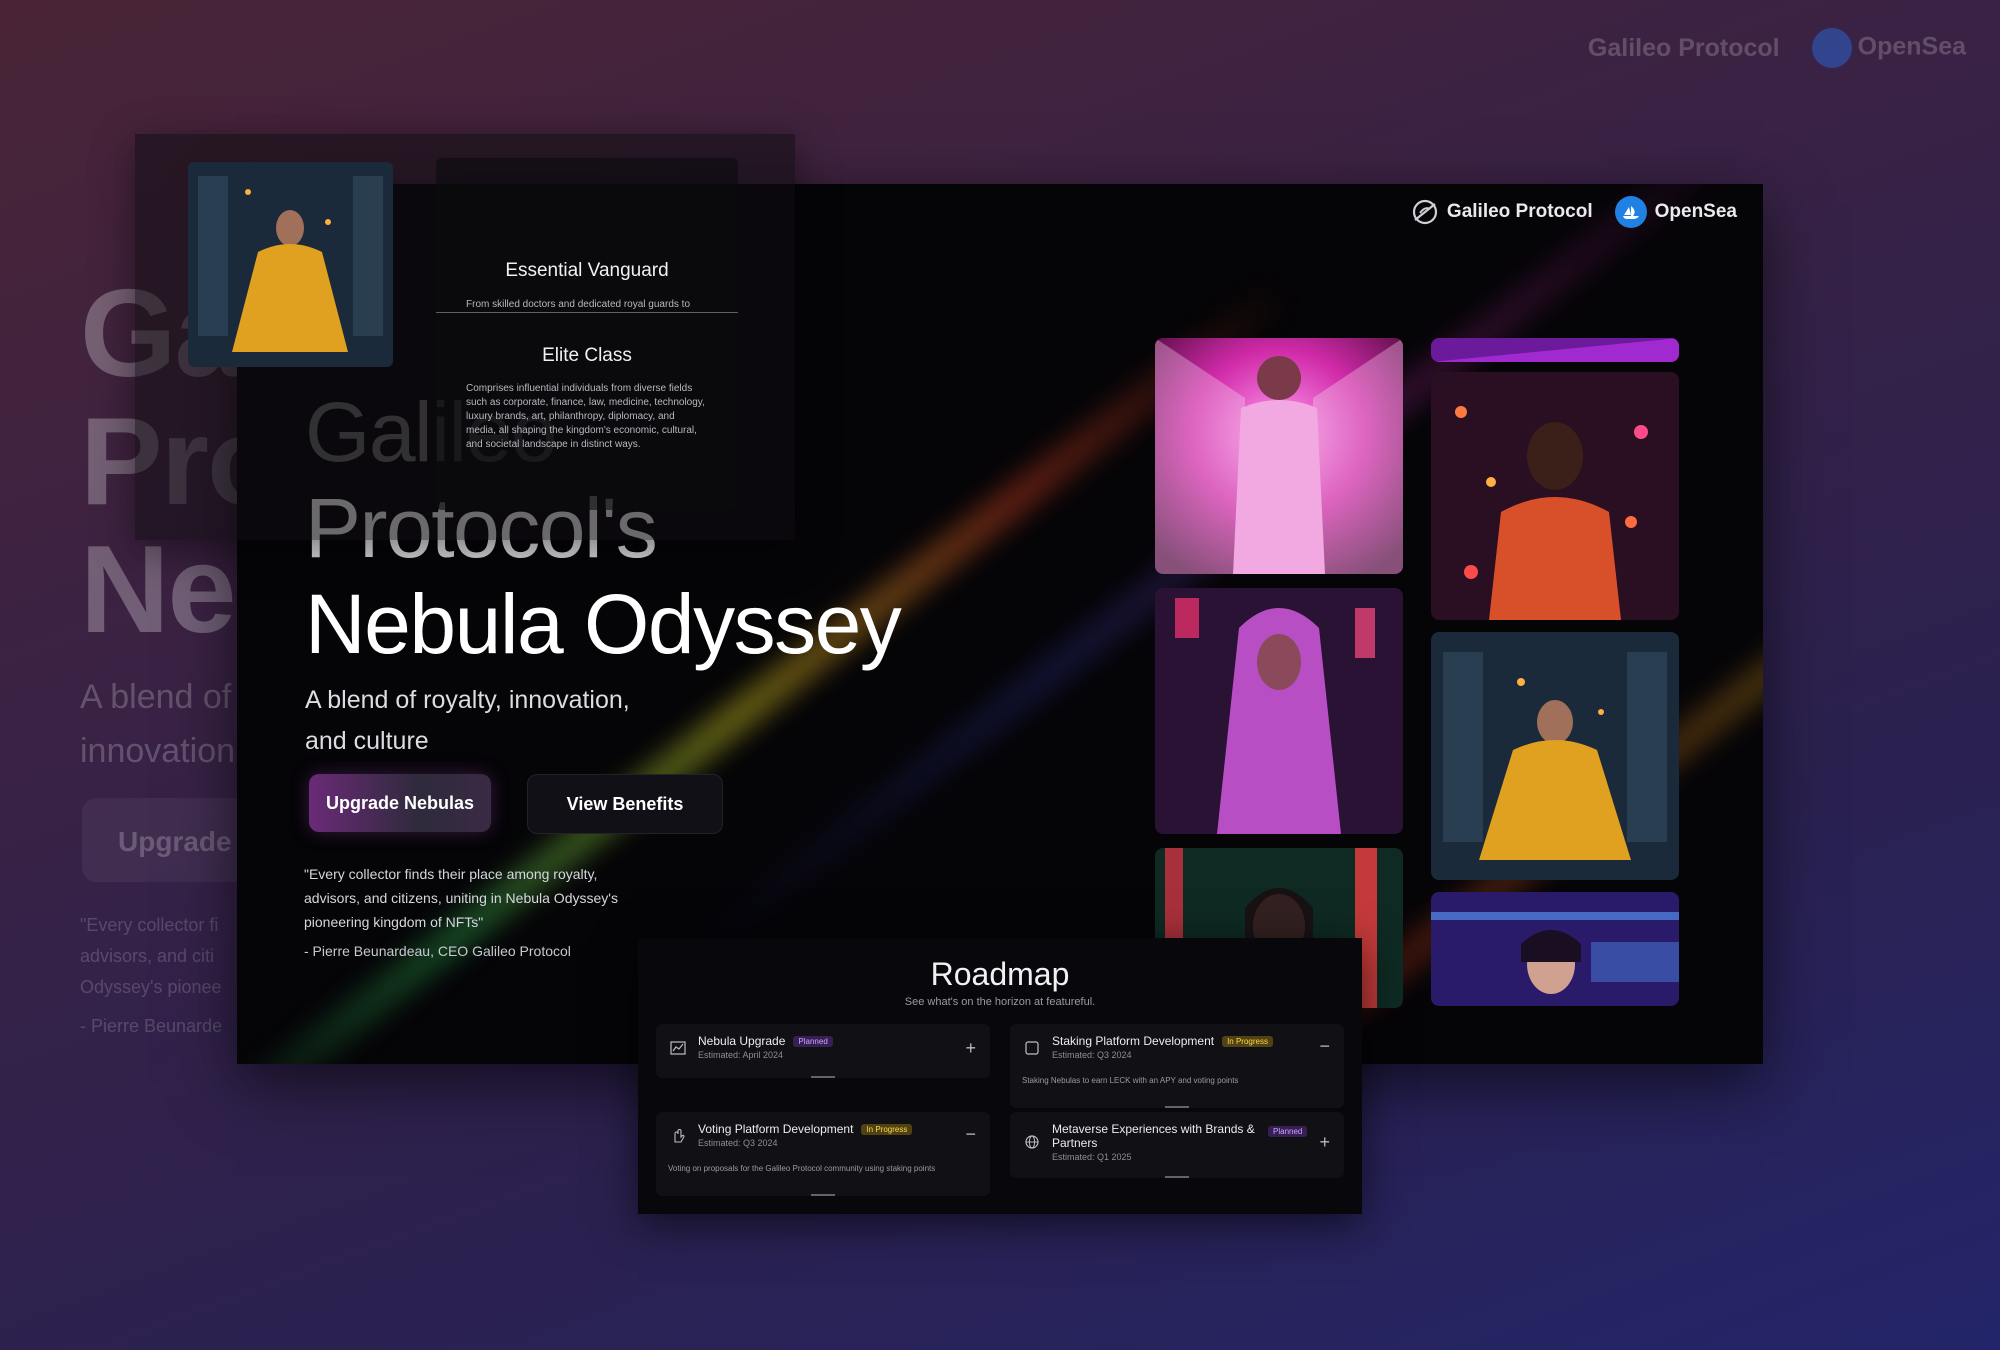 Image resolution: width=2000 pixels, height=1350 pixels. Describe the element at coordinates (1279, 711) in the screenshot. I see `nft-image-hooded-woman` at that location.